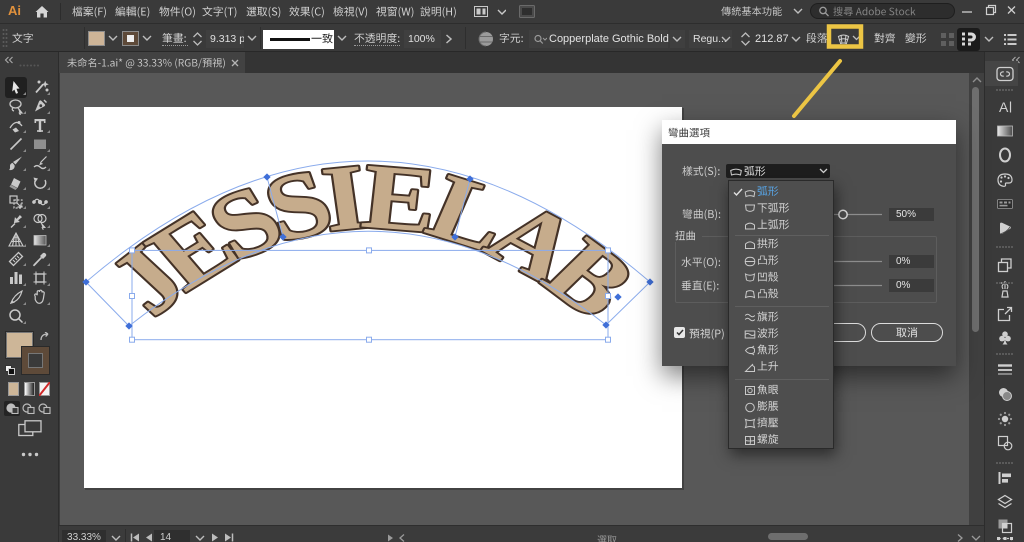 This screenshot has height=542, width=1024. I want to click on svg-text: A, so click(1004, 107).